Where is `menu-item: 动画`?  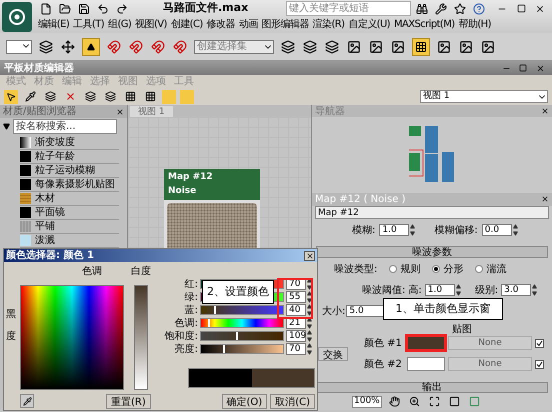
menu-item: 动画 is located at coordinates (248, 24).